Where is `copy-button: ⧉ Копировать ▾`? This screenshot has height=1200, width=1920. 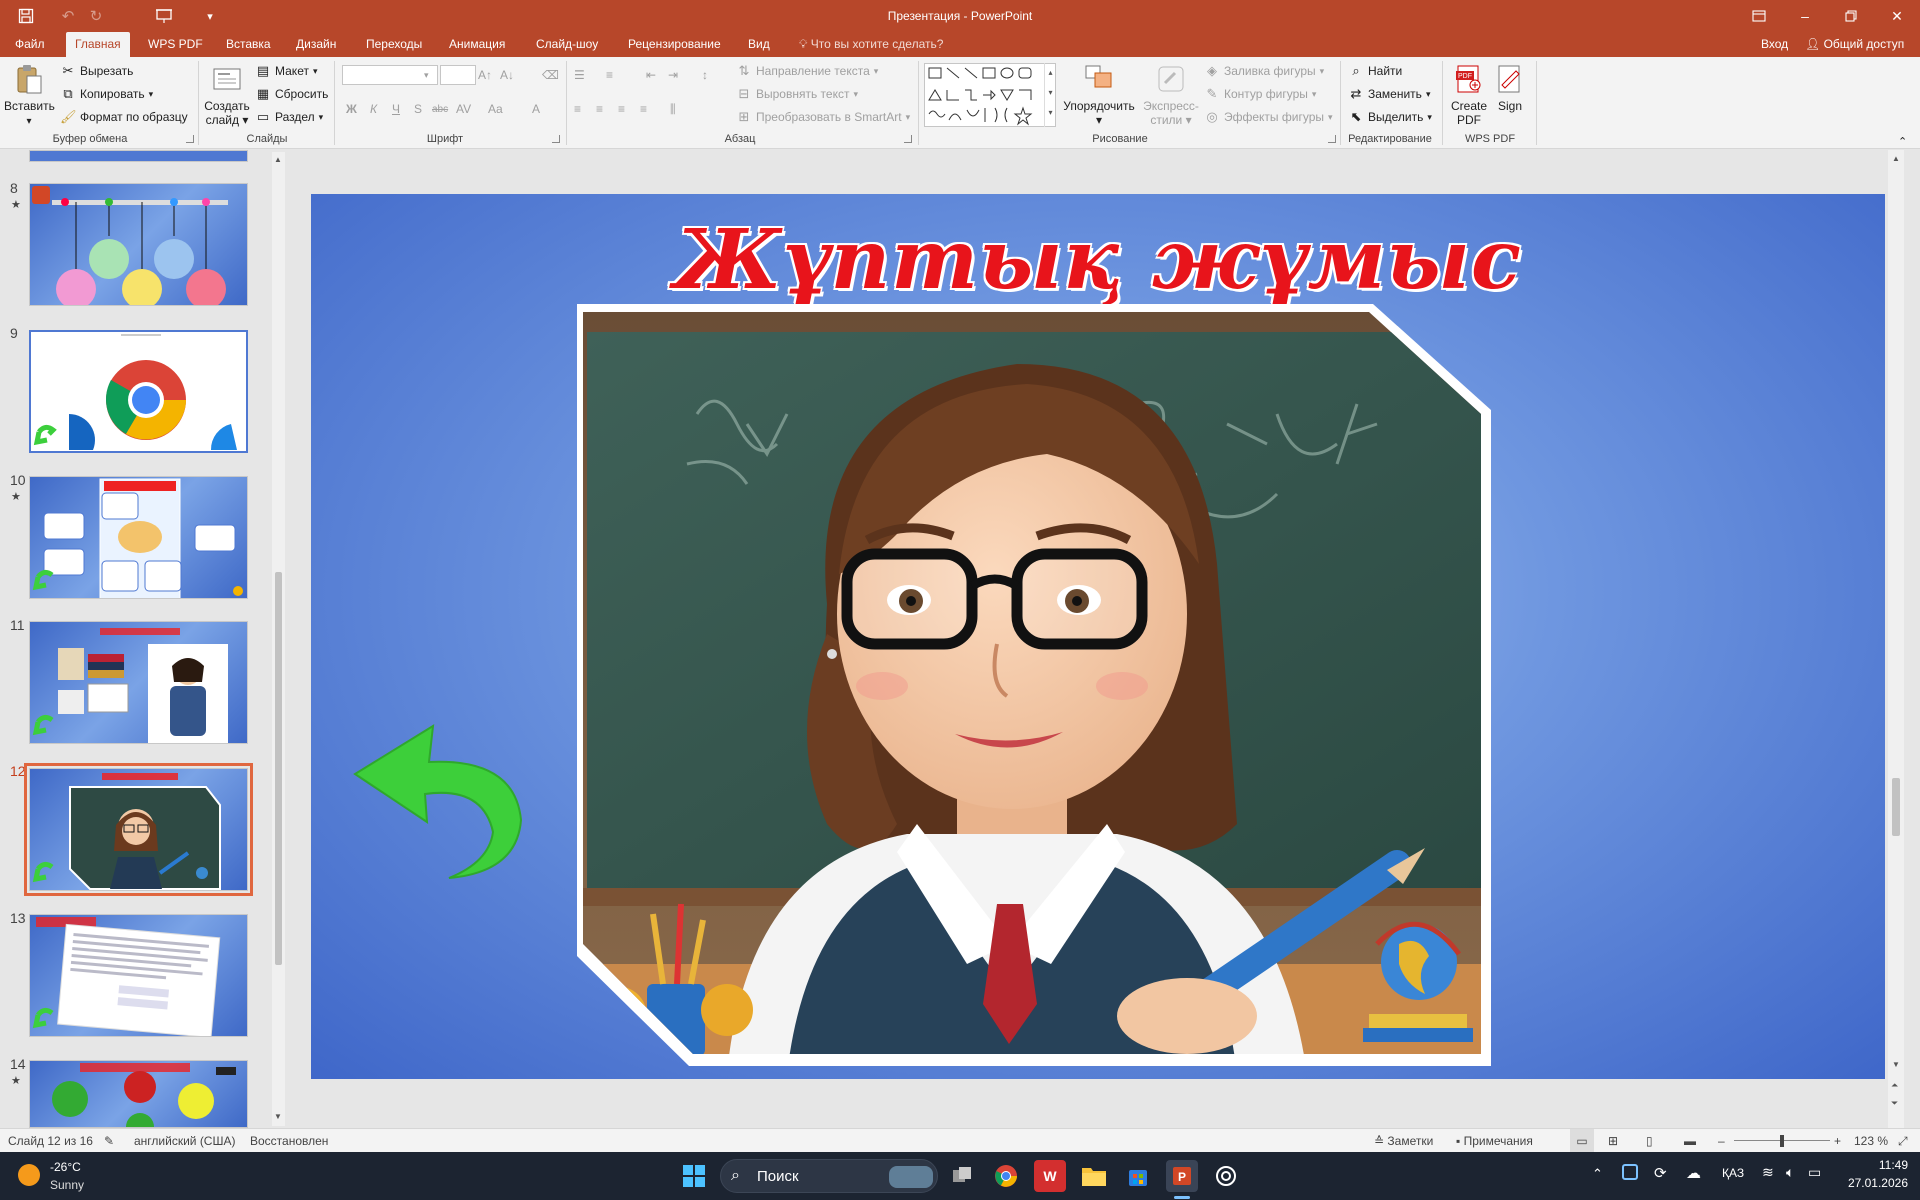
copy-button: ⧉ Копировать ▾ is located at coordinates (106, 94).